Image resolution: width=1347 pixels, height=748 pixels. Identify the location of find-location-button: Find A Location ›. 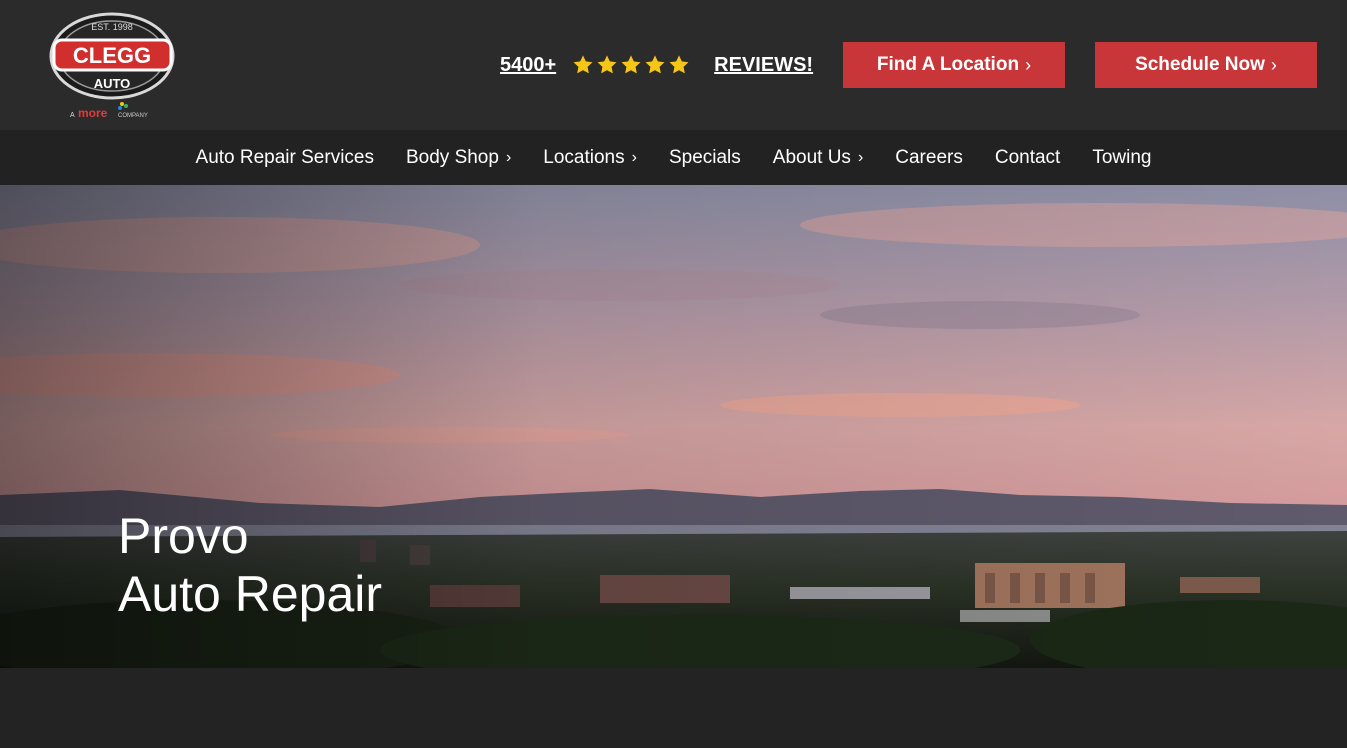
(954, 65).